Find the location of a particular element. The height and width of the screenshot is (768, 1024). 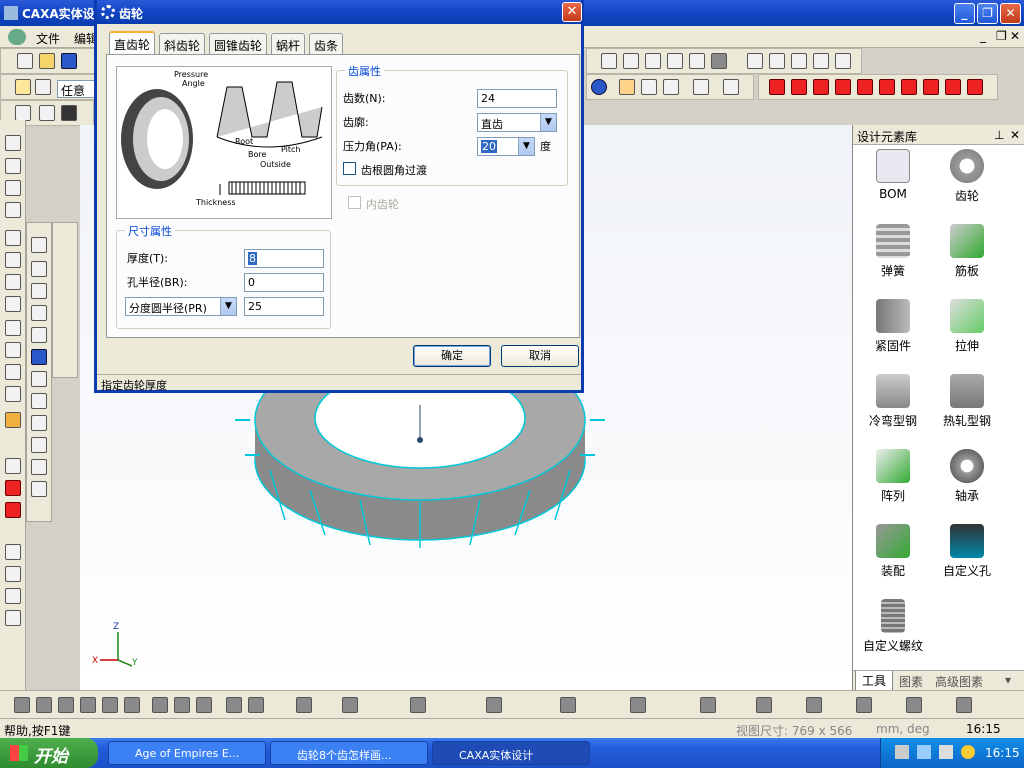

bottom-tool-3-icon is located at coordinates (66, 705).